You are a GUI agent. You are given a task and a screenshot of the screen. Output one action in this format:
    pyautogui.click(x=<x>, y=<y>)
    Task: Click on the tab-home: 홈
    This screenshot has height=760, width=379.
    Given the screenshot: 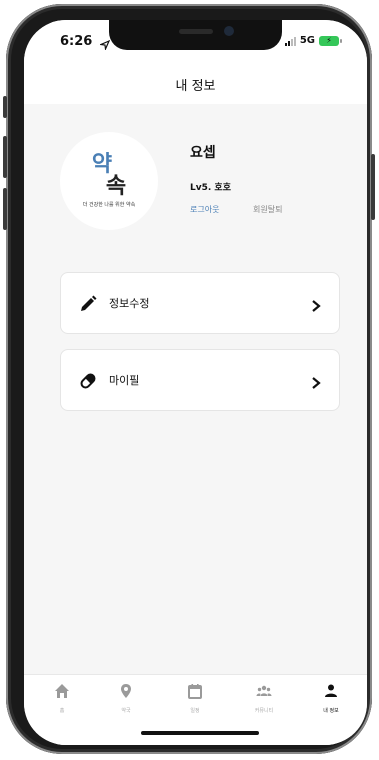 What is the action you would take?
    pyautogui.click(x=62, y=698)
    